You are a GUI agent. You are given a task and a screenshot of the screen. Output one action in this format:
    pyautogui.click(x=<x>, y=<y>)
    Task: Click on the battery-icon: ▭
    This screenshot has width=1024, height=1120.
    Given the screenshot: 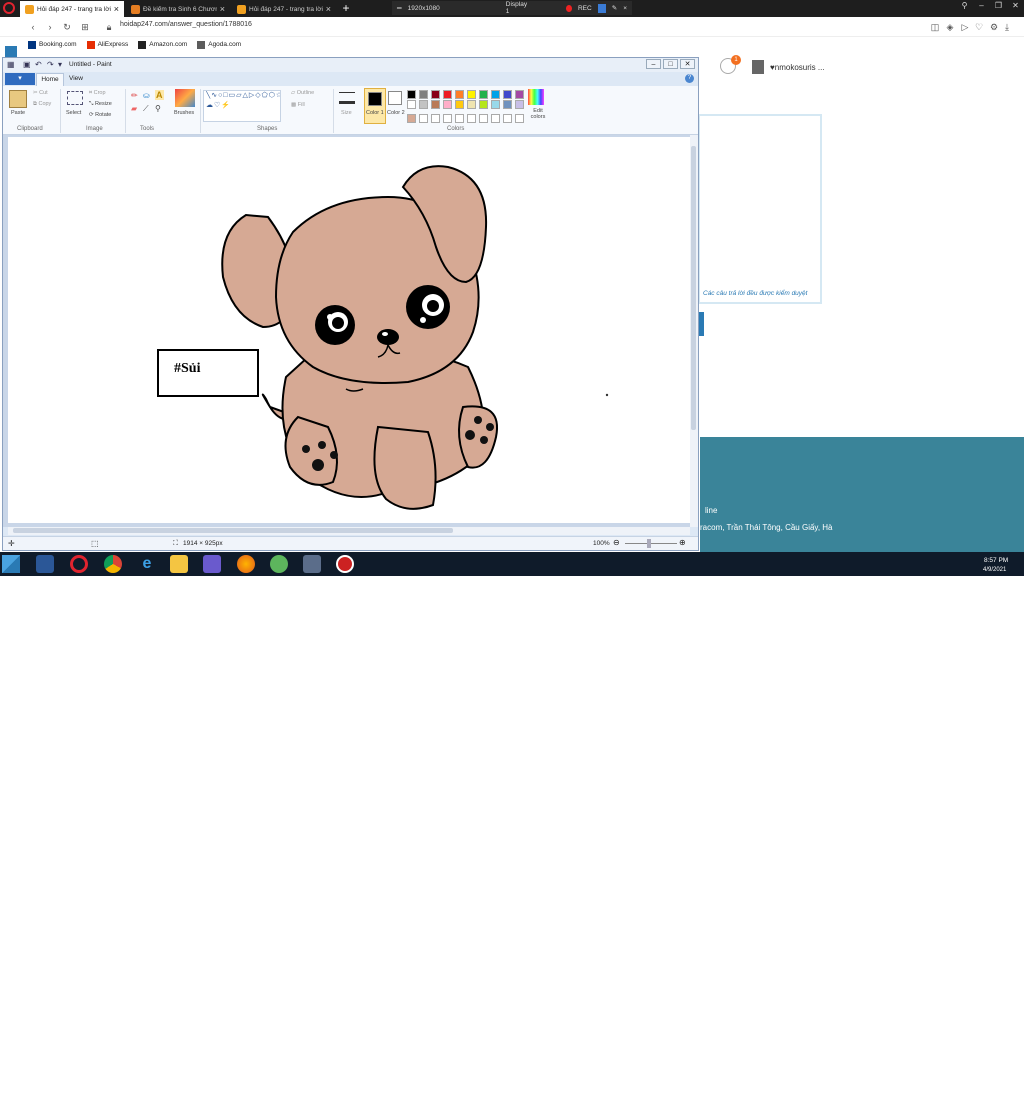 What is the action you would take?
    pyautogui.click(x=957, y=1116)
    